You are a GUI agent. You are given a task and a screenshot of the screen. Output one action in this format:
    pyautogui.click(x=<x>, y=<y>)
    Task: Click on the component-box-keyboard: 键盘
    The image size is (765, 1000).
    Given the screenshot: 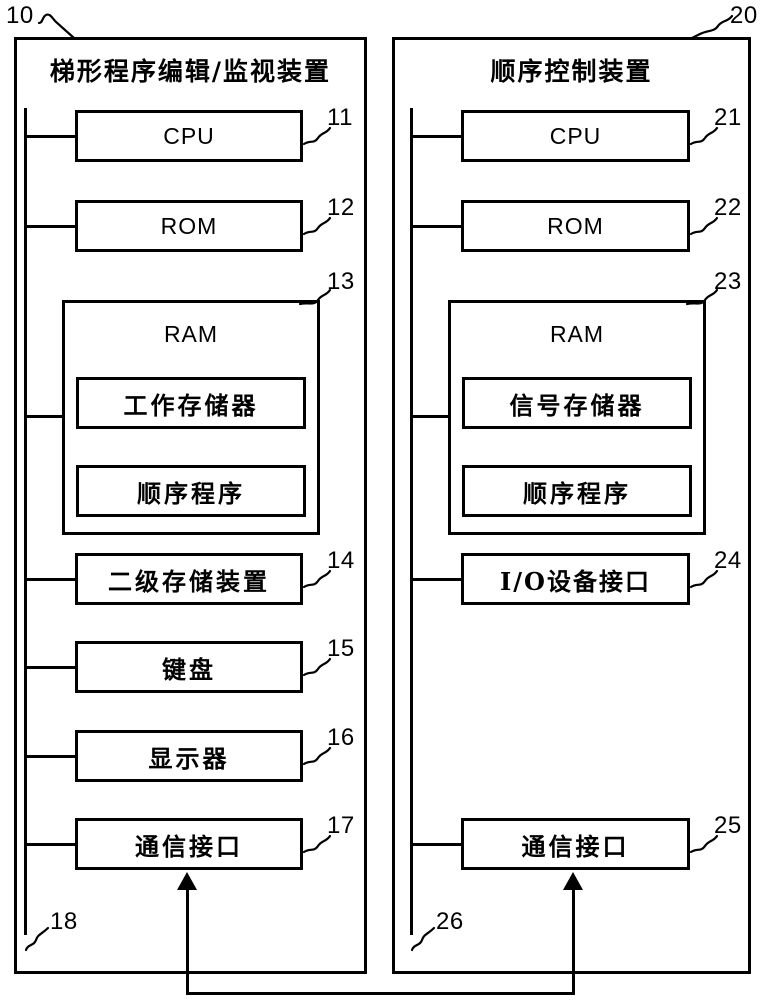 What is the action you would take?
    pyautogui.click(x=189, y=667)
    